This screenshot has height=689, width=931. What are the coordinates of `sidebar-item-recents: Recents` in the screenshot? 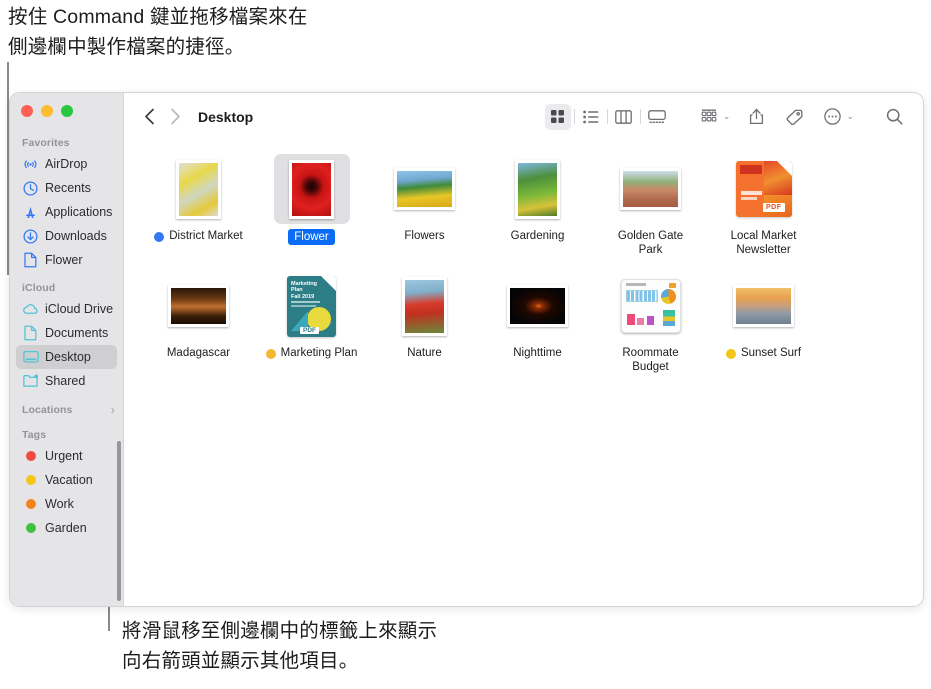 It's located at (66, 188).